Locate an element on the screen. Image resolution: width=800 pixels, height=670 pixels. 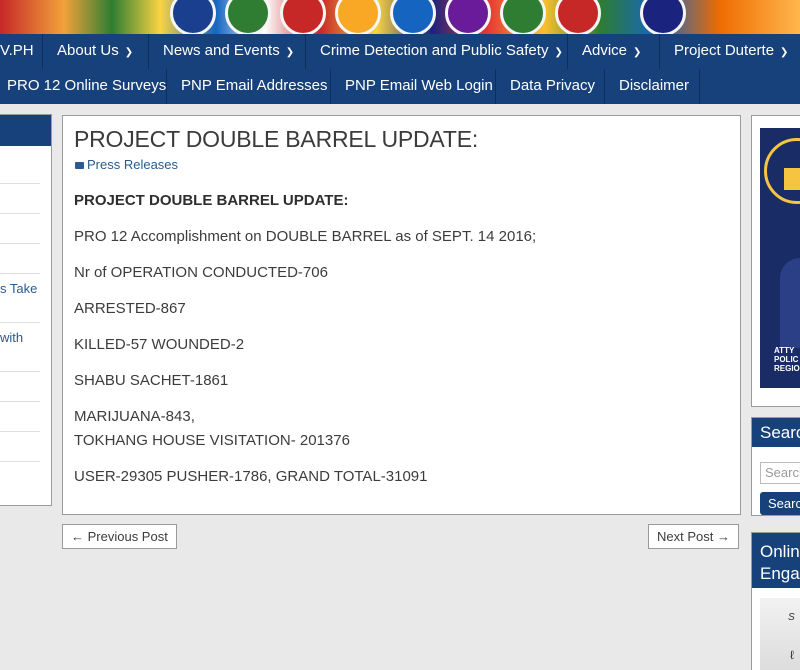
nav-item-email-web-login: PNP Email Web Login is located at coordinates (413, 86).